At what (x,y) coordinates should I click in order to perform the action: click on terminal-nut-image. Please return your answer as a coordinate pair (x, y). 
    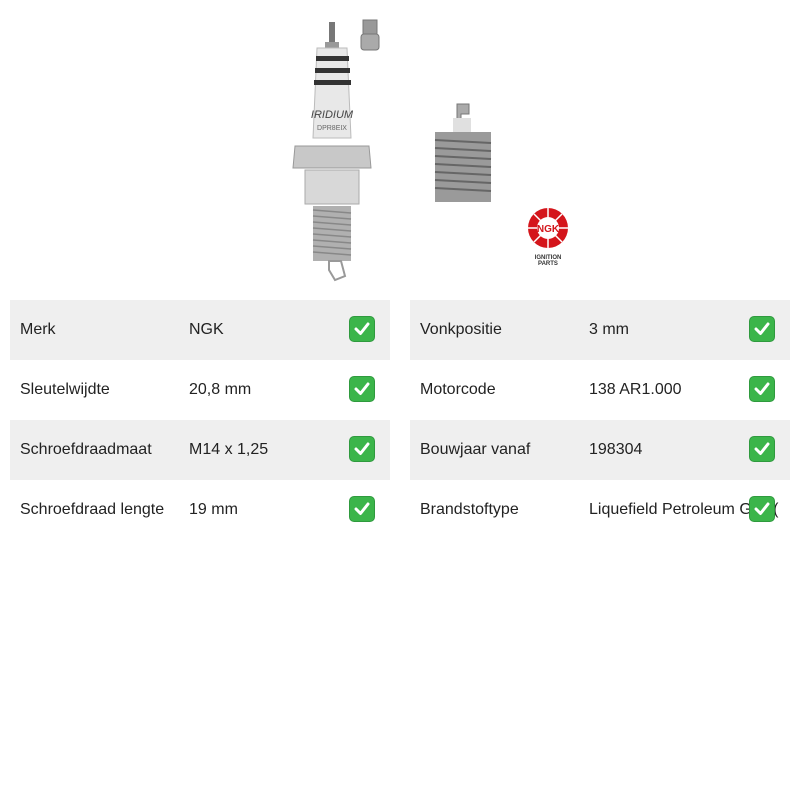
    Looking at the image, I should click on (370, 35).